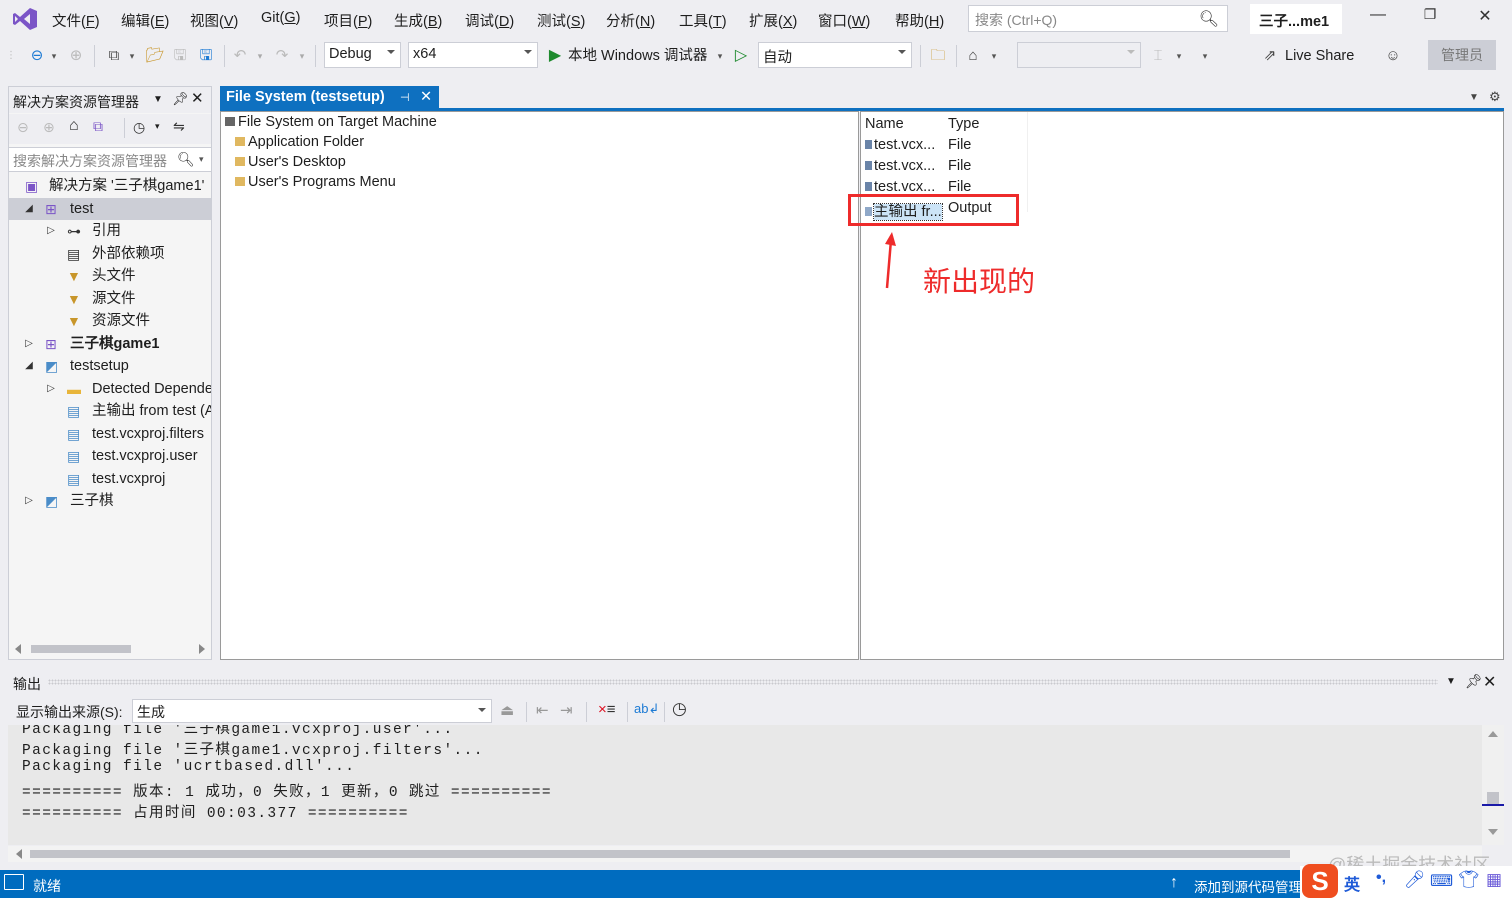 The image size is (1512, 898). Describe the element at coordinates (1079, 55) in the screenshot. I see `disabled-select` at that location.